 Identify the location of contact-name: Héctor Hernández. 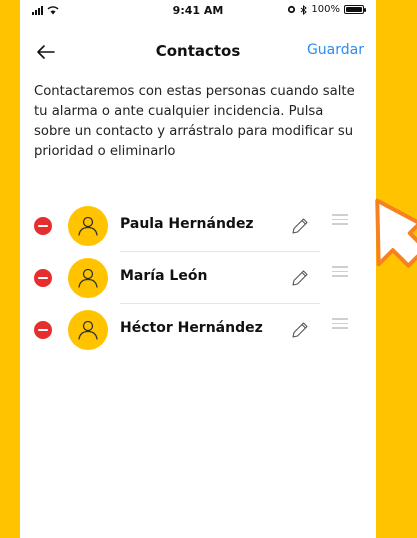
(191, 328).